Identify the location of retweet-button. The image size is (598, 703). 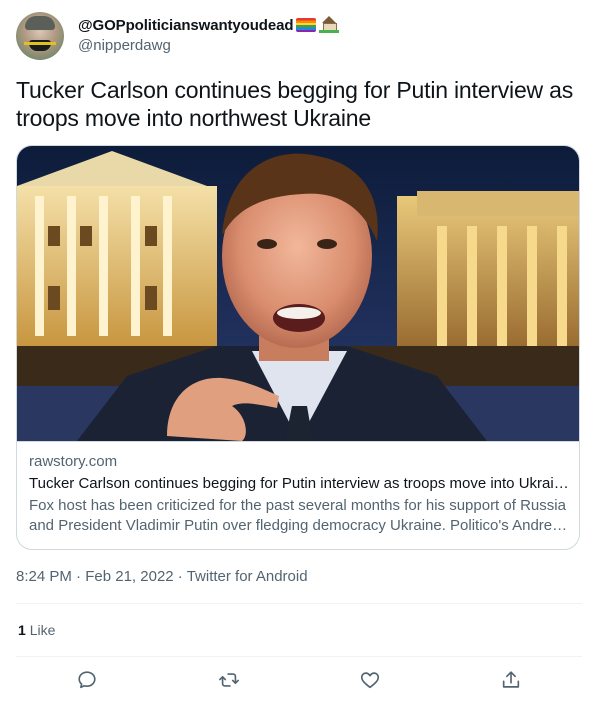
(229, 680).